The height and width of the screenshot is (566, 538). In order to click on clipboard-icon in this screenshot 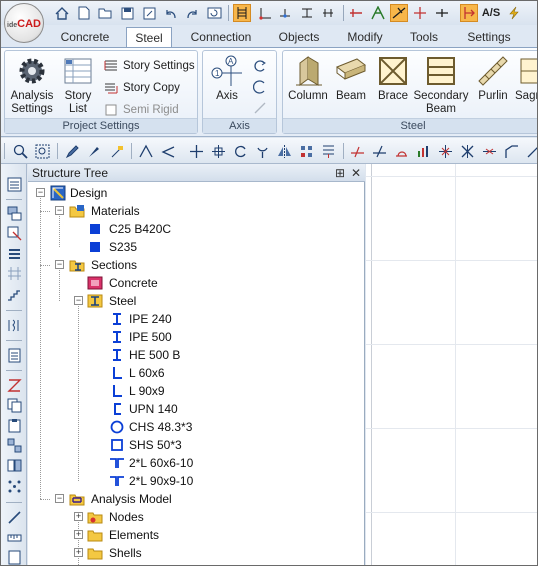, I will do `click(14, 425)`.